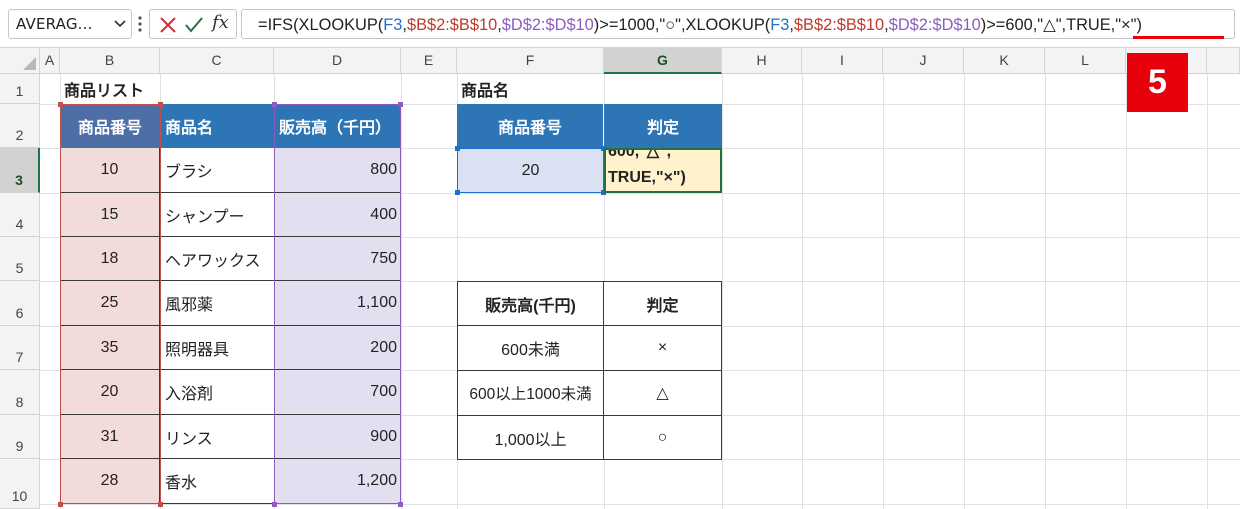 The image size is (1240, 509). Describe the element at coordinates (337, 259) in the screenshot. I see `sales-cell: 750` at that location.